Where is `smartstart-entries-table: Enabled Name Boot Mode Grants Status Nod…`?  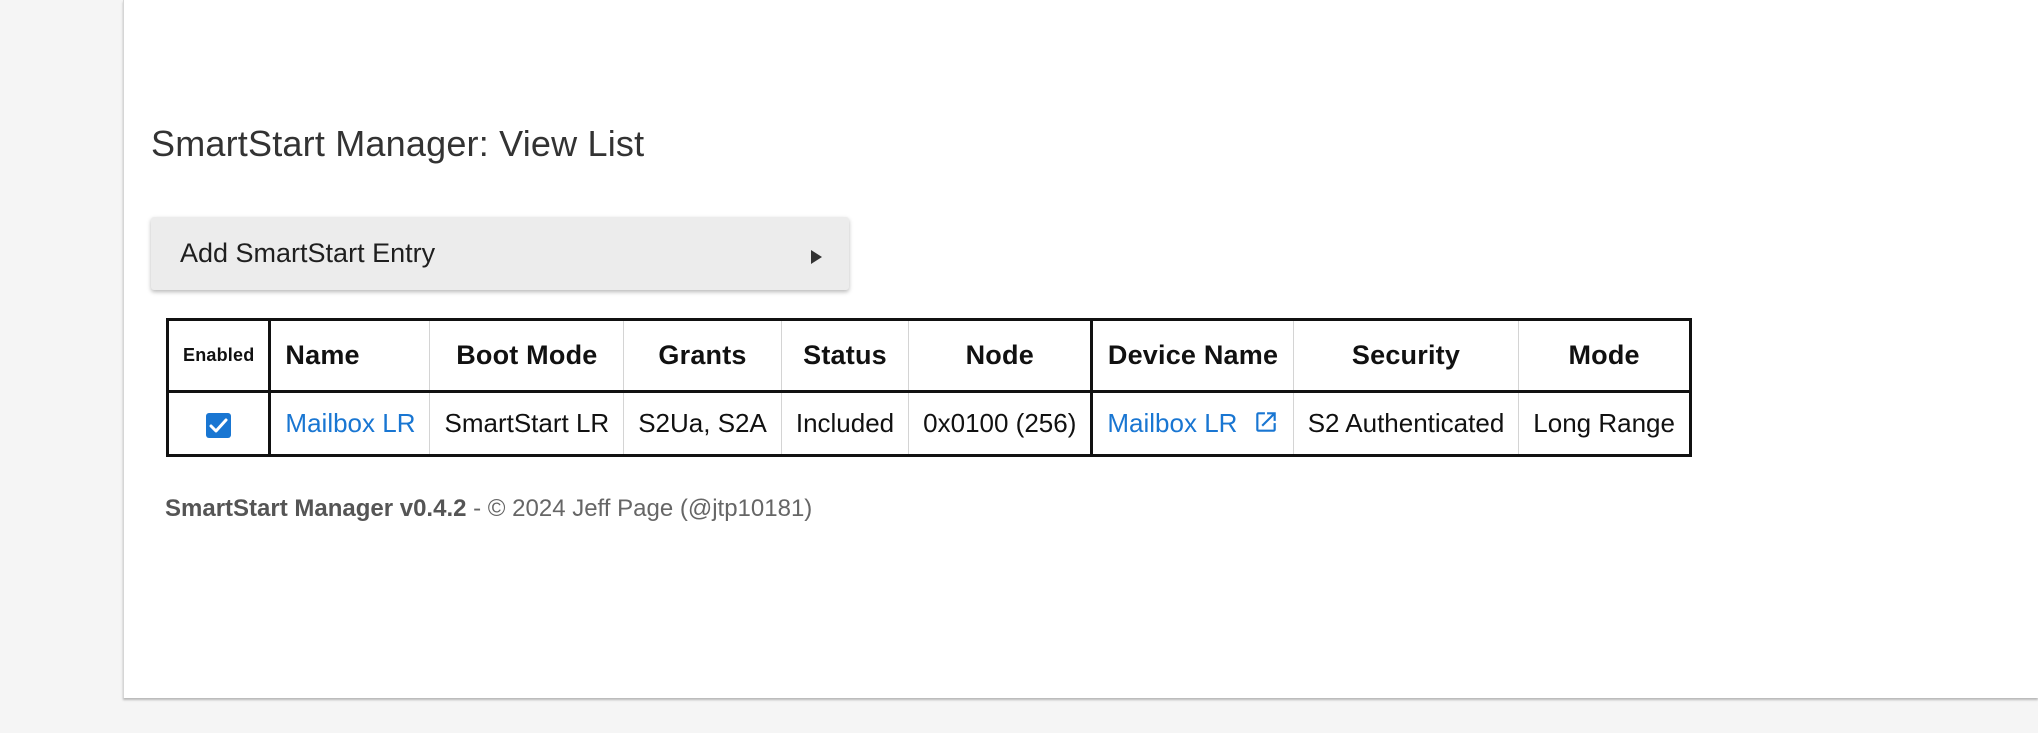
smartstart-entries-table: Enabled Name Boot Mode Grants Status Nod… is located at coordinates (929, 387).